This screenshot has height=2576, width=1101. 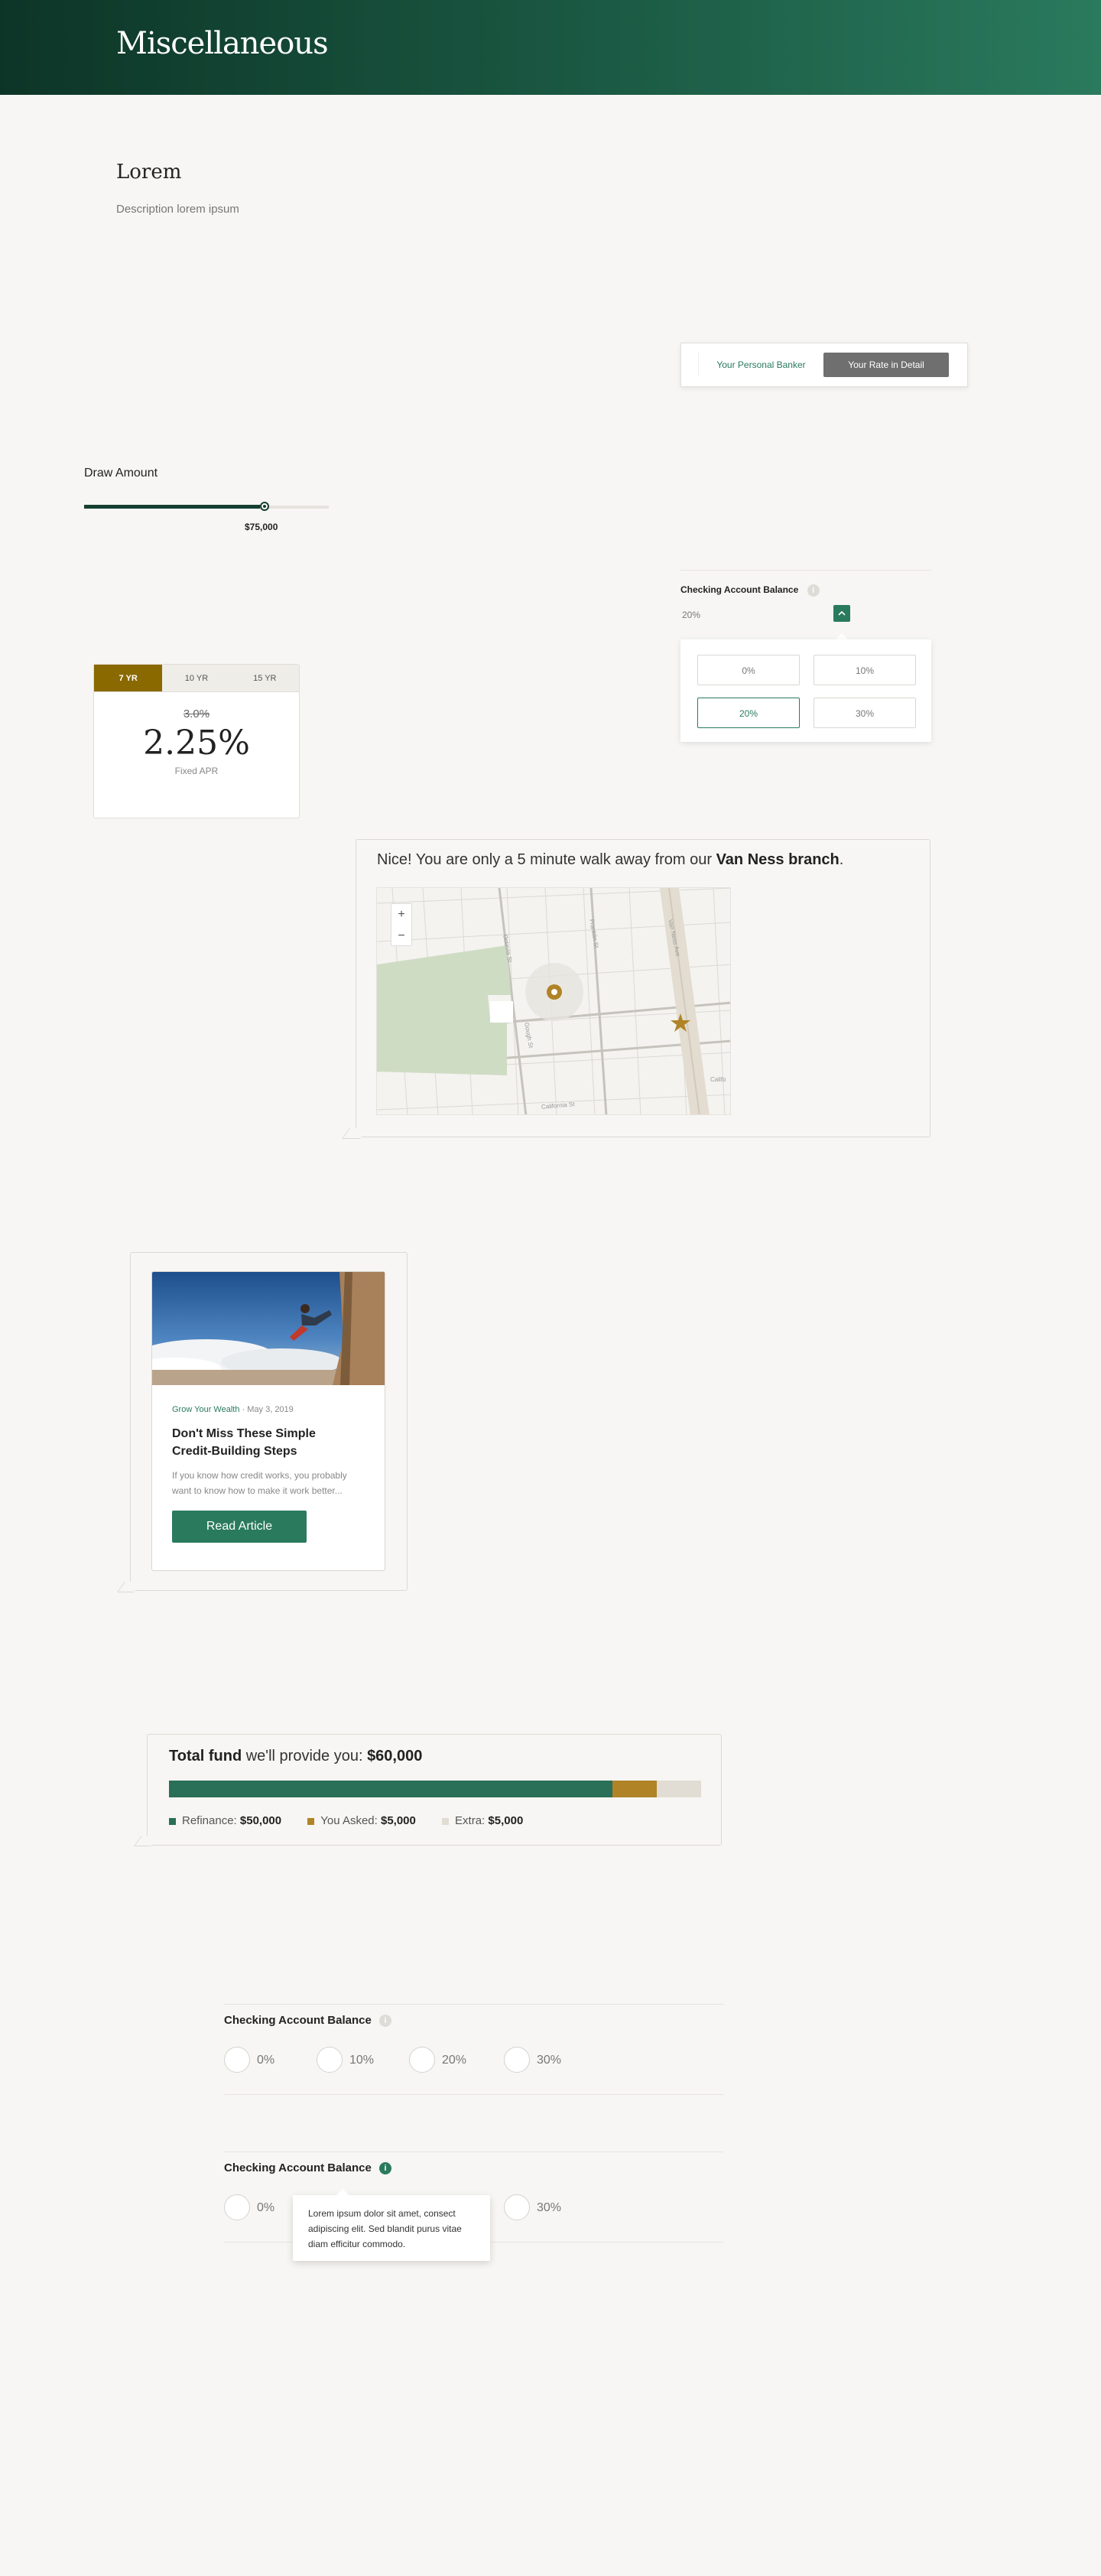 I want to click on tab-personal-banker: Your Personal Banker, so click(x=760, y=365).